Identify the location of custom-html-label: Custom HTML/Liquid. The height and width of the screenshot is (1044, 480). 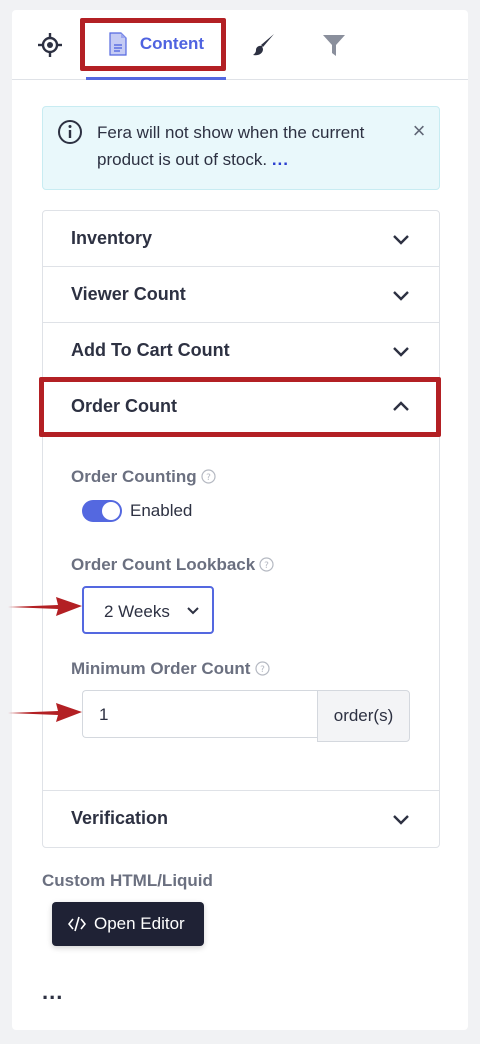
(127, 880).